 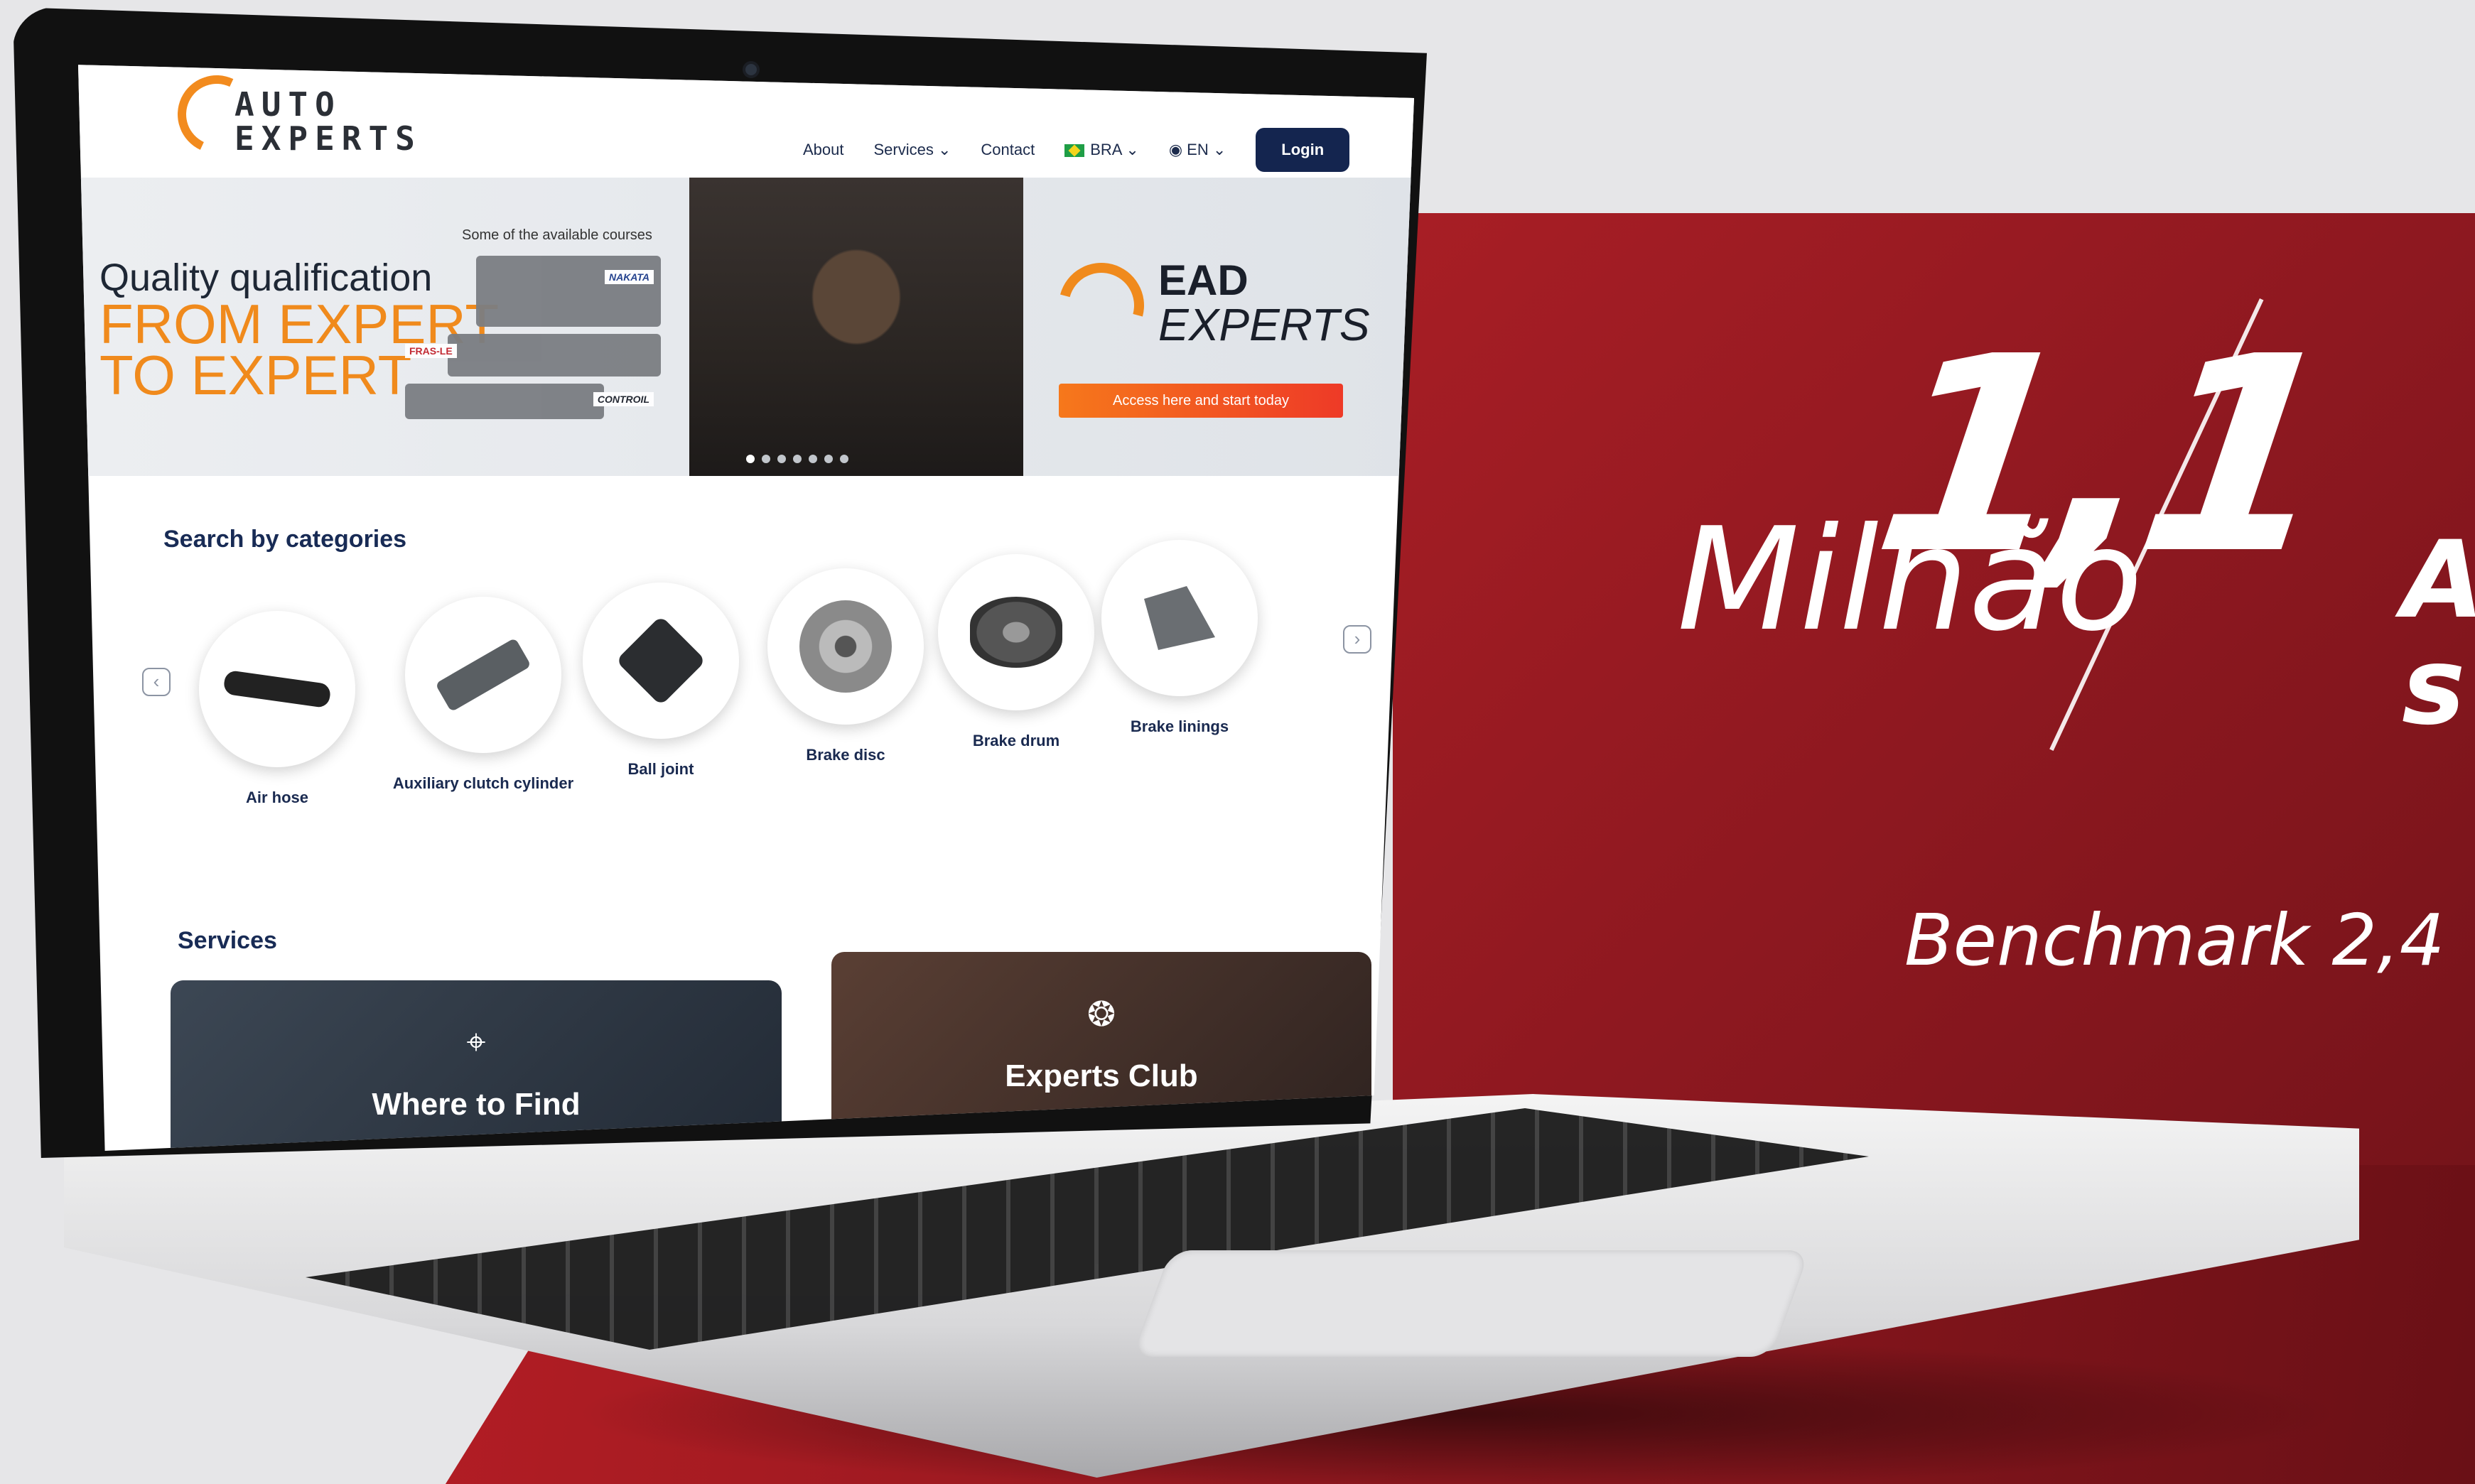 What do you see at coordinates (1910, 580) in the screenshot?
I see `promo-unit: Milhão` at bounding box center [1910, 580].